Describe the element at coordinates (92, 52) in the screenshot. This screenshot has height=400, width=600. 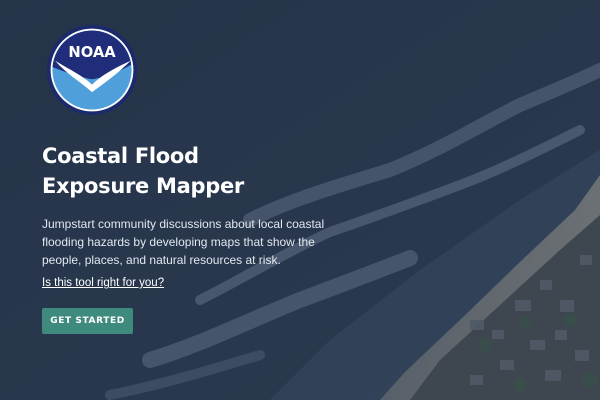
I see `logo-text: NOAA` at that location.